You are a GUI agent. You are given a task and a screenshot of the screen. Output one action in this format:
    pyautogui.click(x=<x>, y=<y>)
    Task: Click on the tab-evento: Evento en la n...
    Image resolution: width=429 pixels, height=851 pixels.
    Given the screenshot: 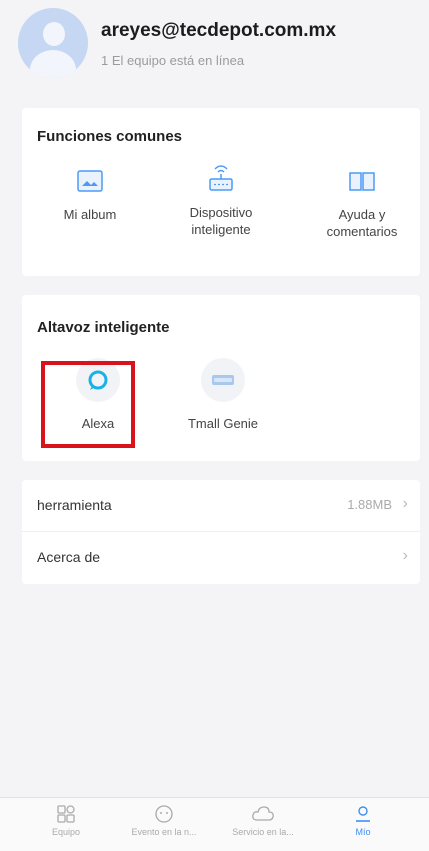 What is the action you would take?
    pyautogui.click(x=164, y=820)
    